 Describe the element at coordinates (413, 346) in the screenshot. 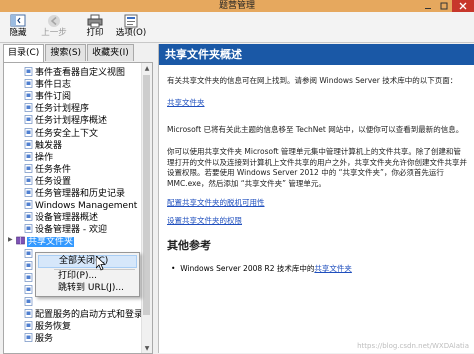

I see `watermark-text: https://blog.csdn.net/WXDAlatia` at that location.